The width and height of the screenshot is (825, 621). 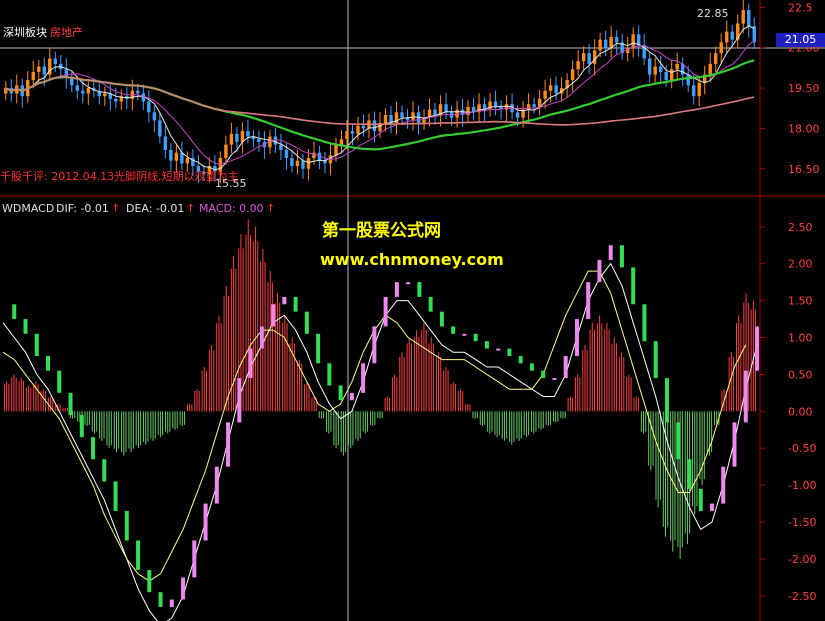 What do you see at coordinates (800, 227) in the screenshot?
I see `macd-tick-label: 2.50` at bounding box center [800, 227].